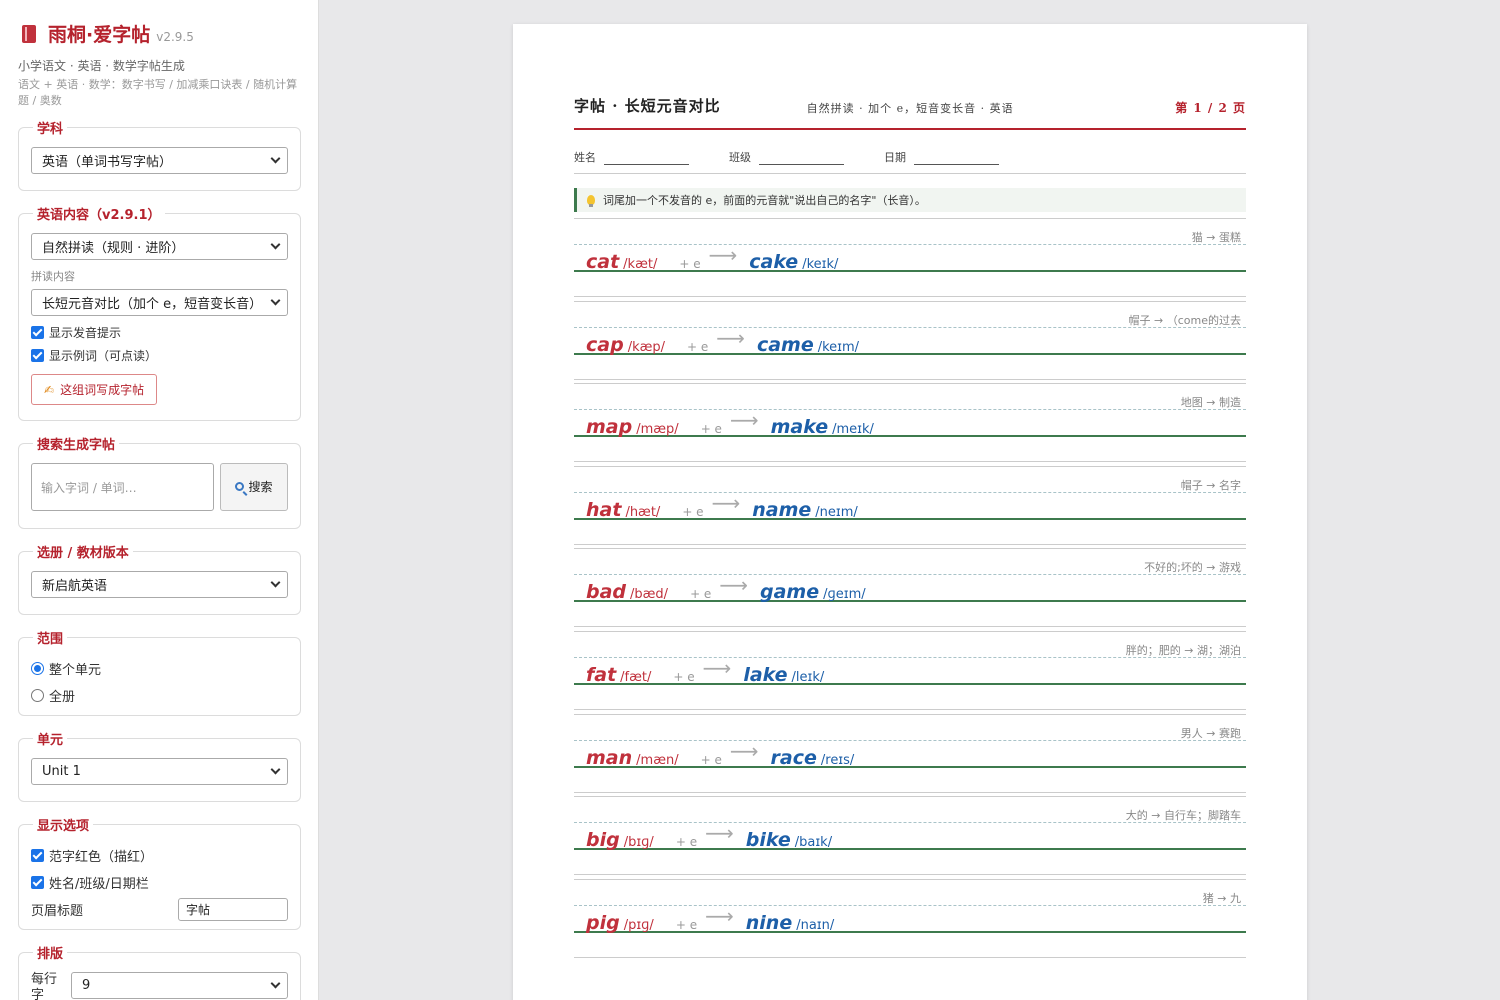 The image size is (1500, 1000). I want to click on book-select: 新启航英语, so click(159, 584).